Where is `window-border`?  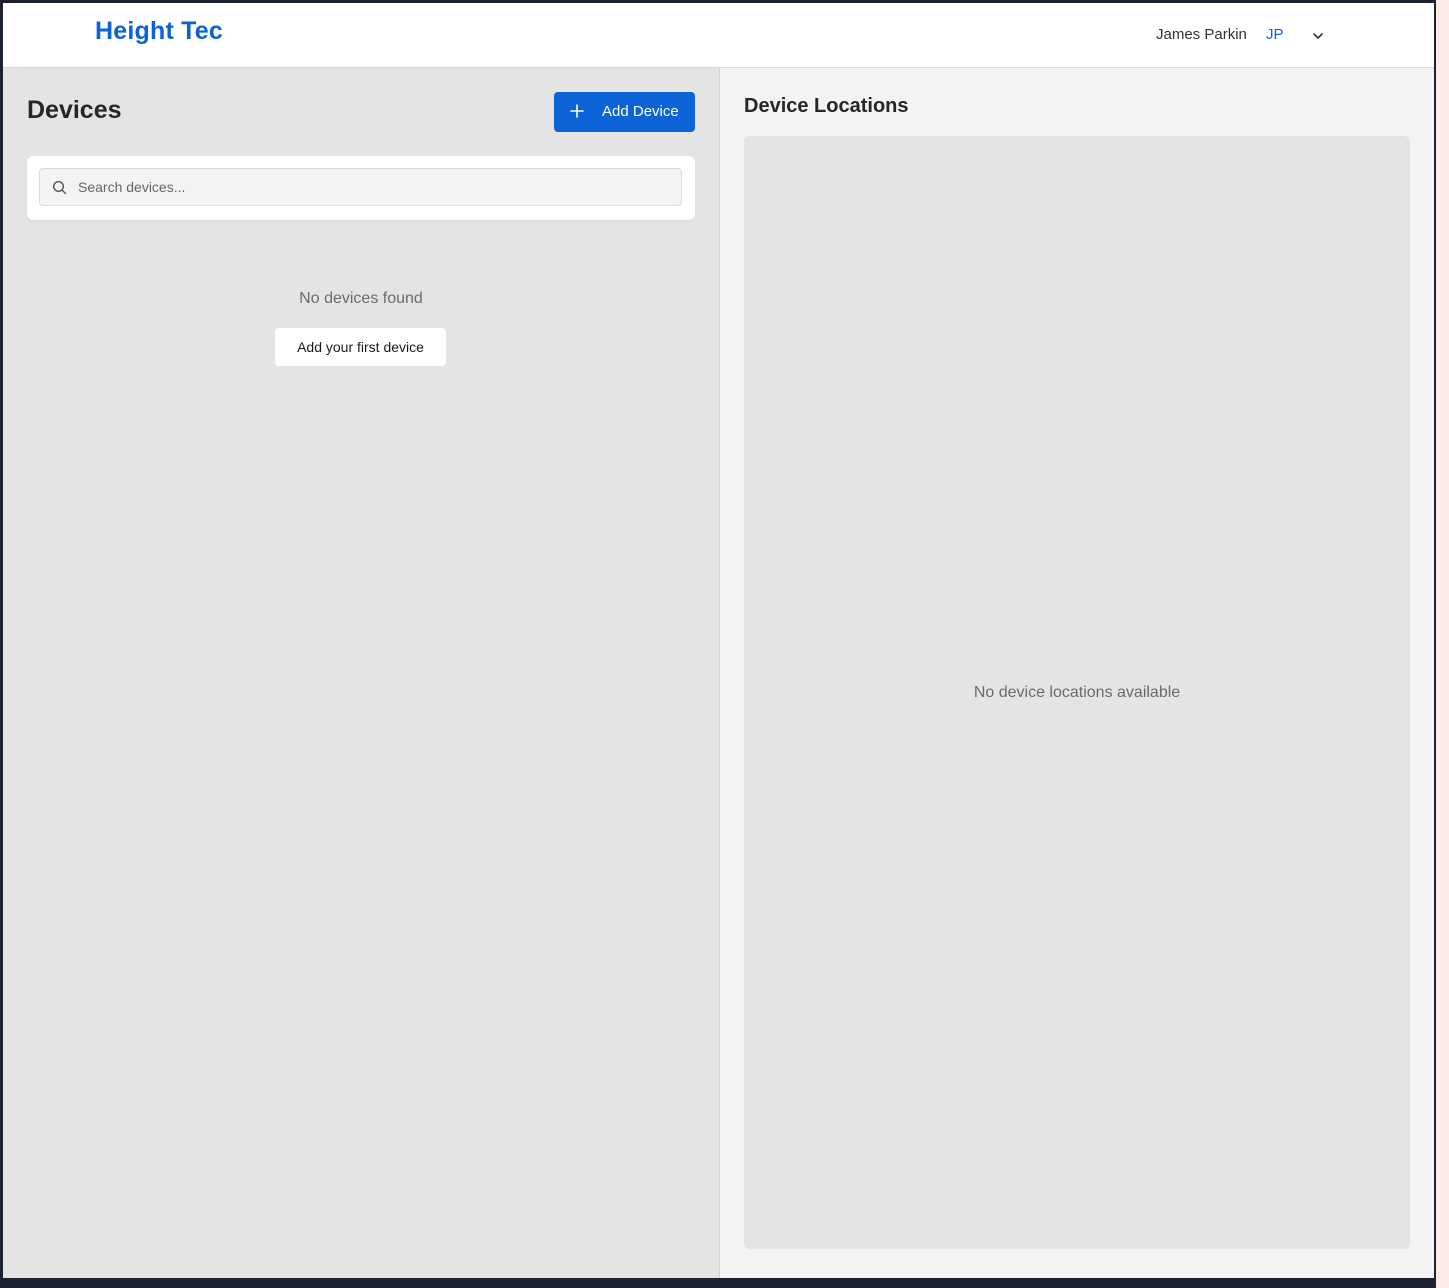
window-border is located at coordinates (1435, 644).